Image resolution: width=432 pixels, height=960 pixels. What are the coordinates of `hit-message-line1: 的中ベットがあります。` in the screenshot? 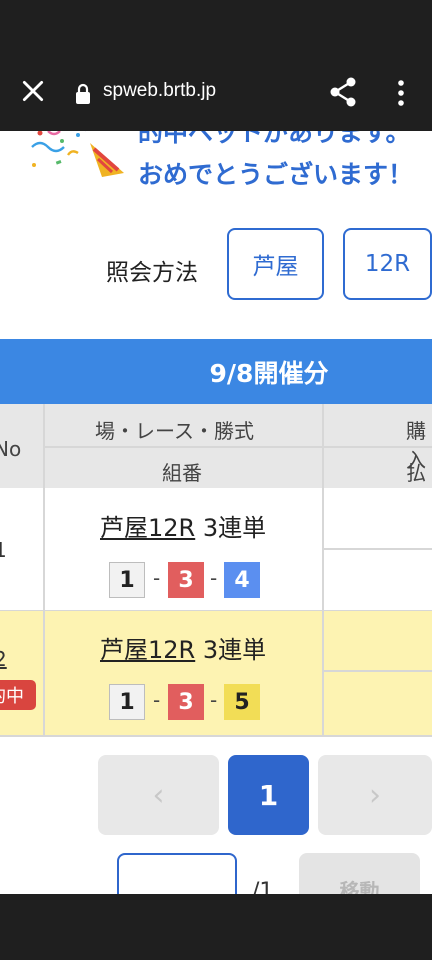 It's located at (274, 139).